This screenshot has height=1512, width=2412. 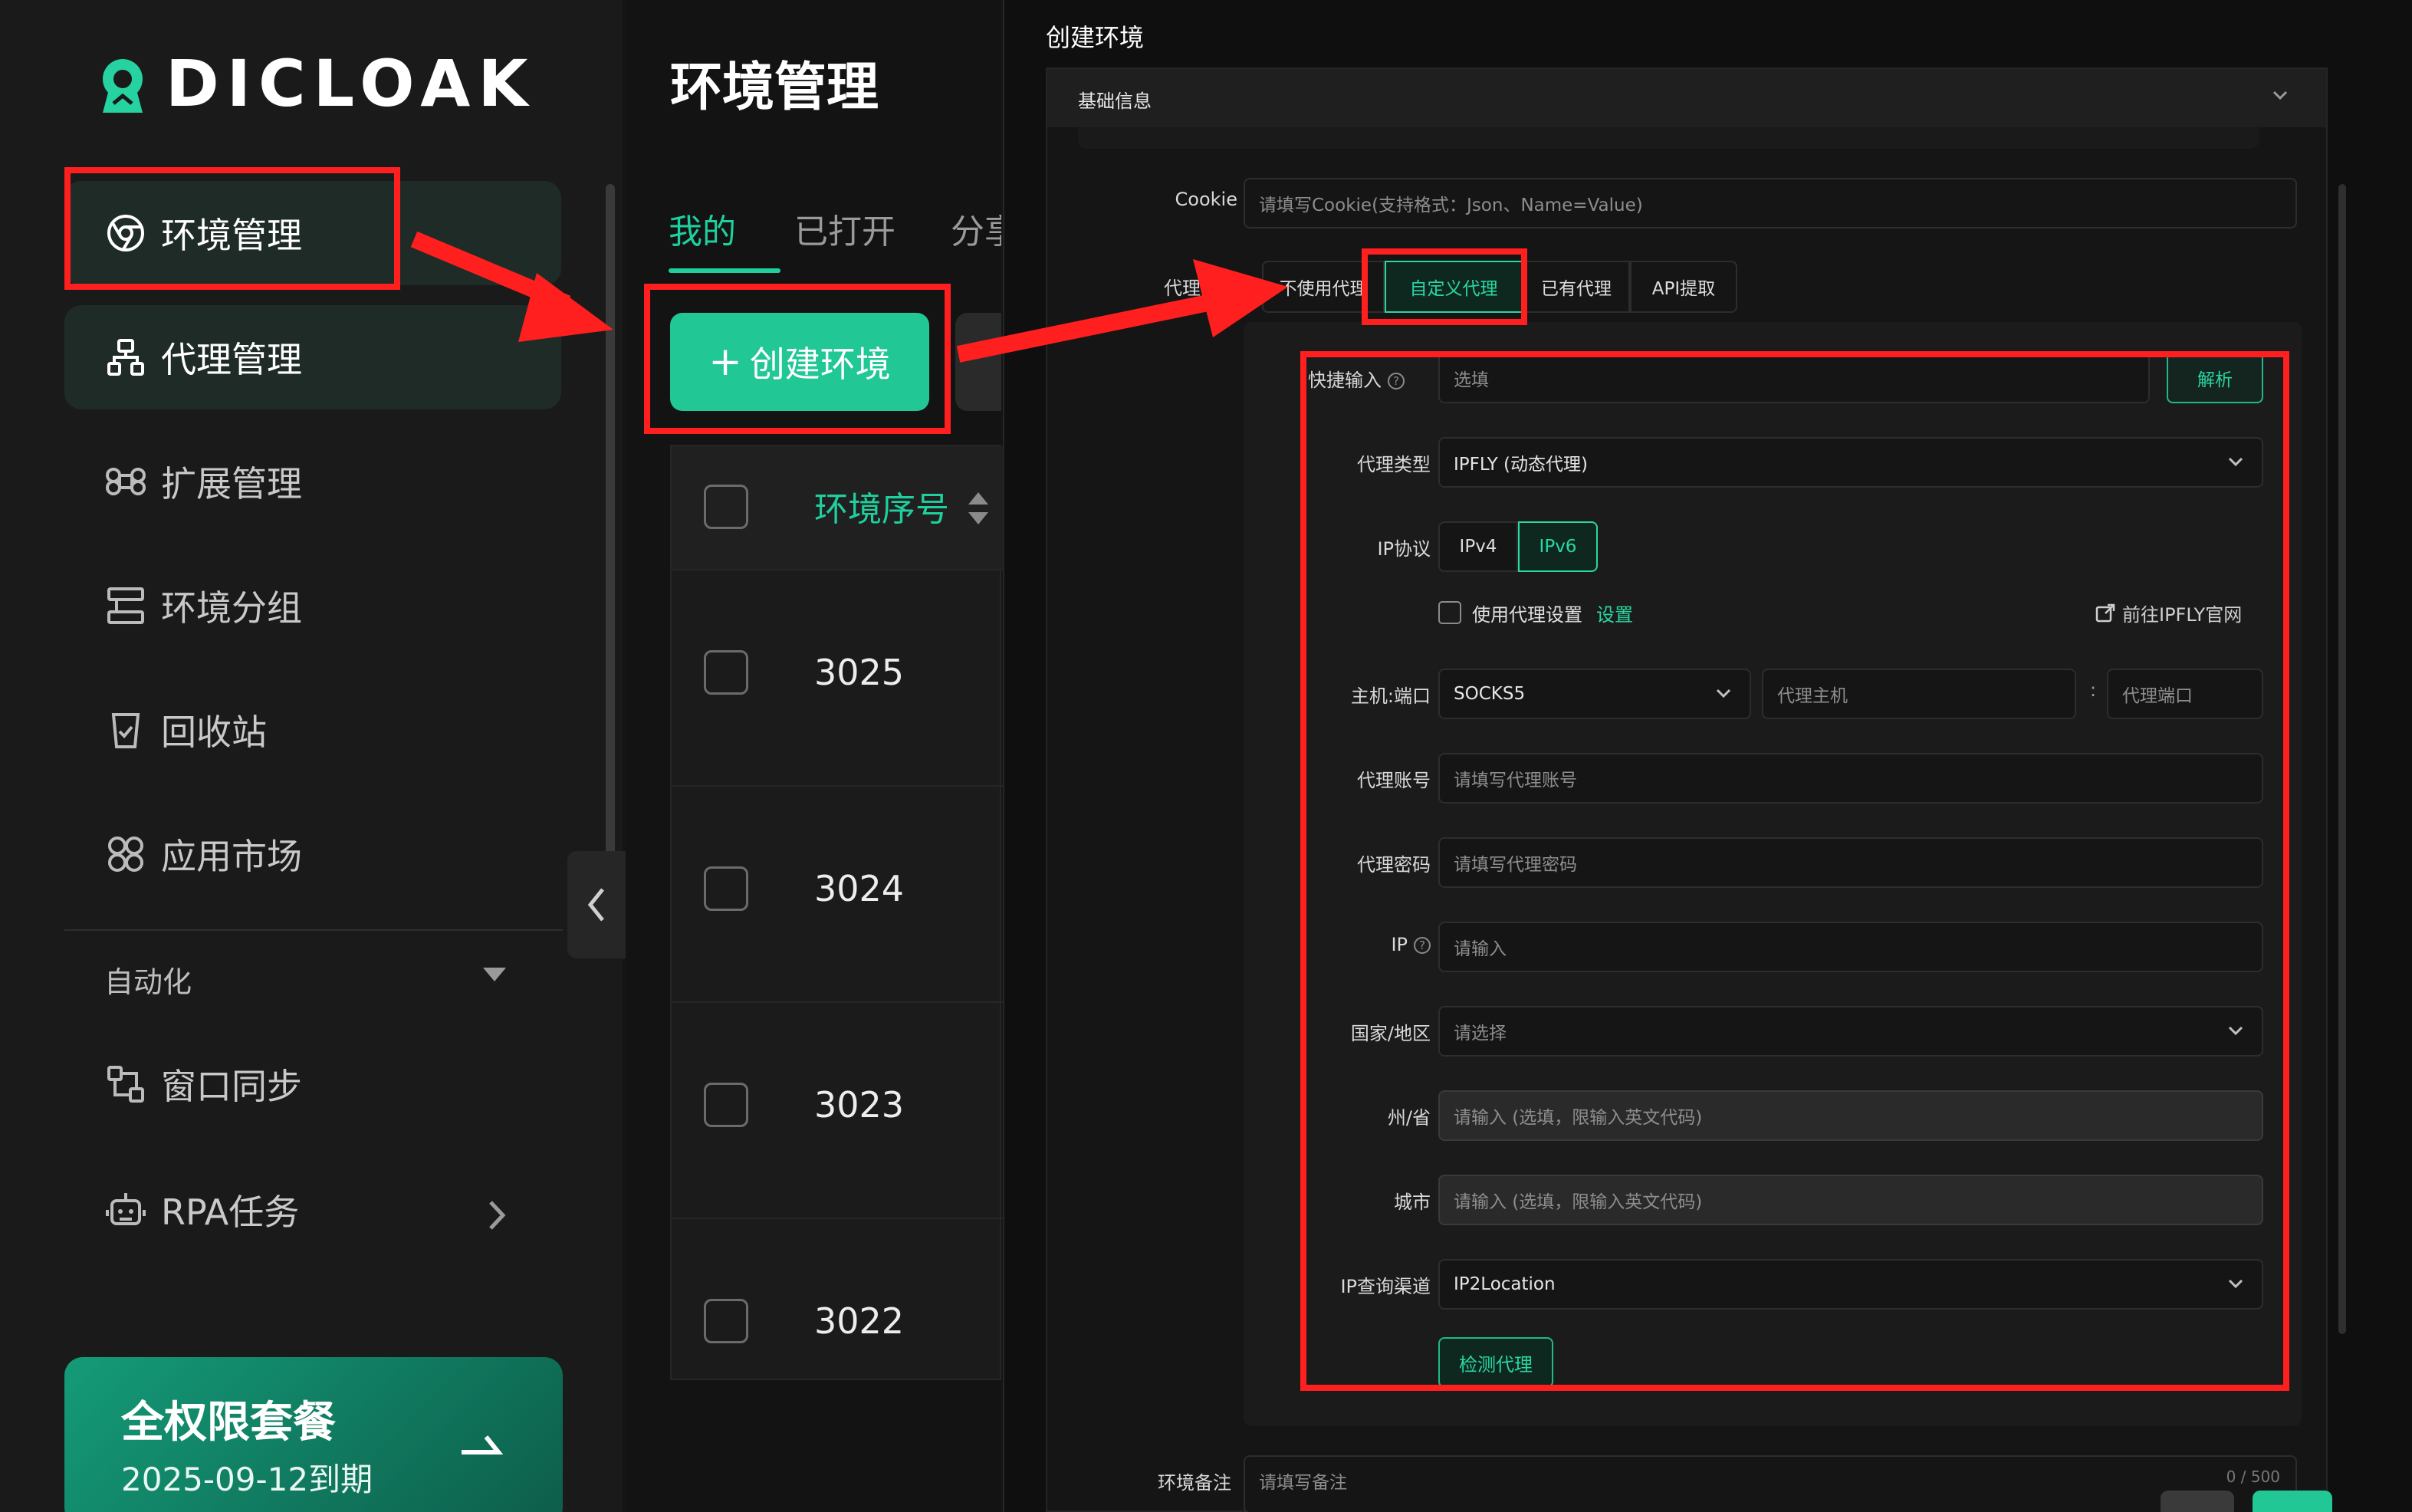 I want to click on collapse-sidebar-button, so click(x=596, y=904).